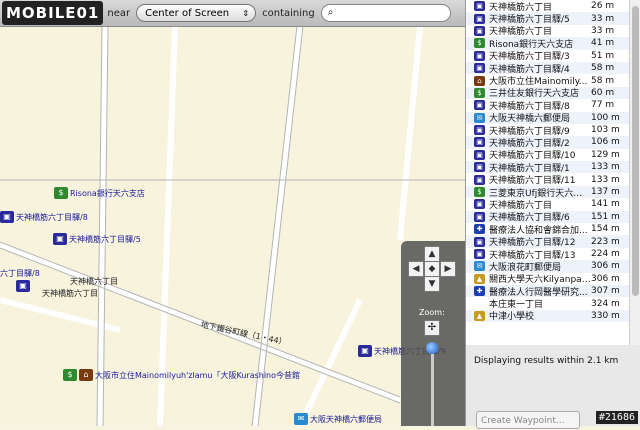  What do you see at coordinates (547, 241) in the screenshot?
I see `result-row: ▣ 天神橋筋六丁目驛/12 223 m` at bounding box center [547, 241].